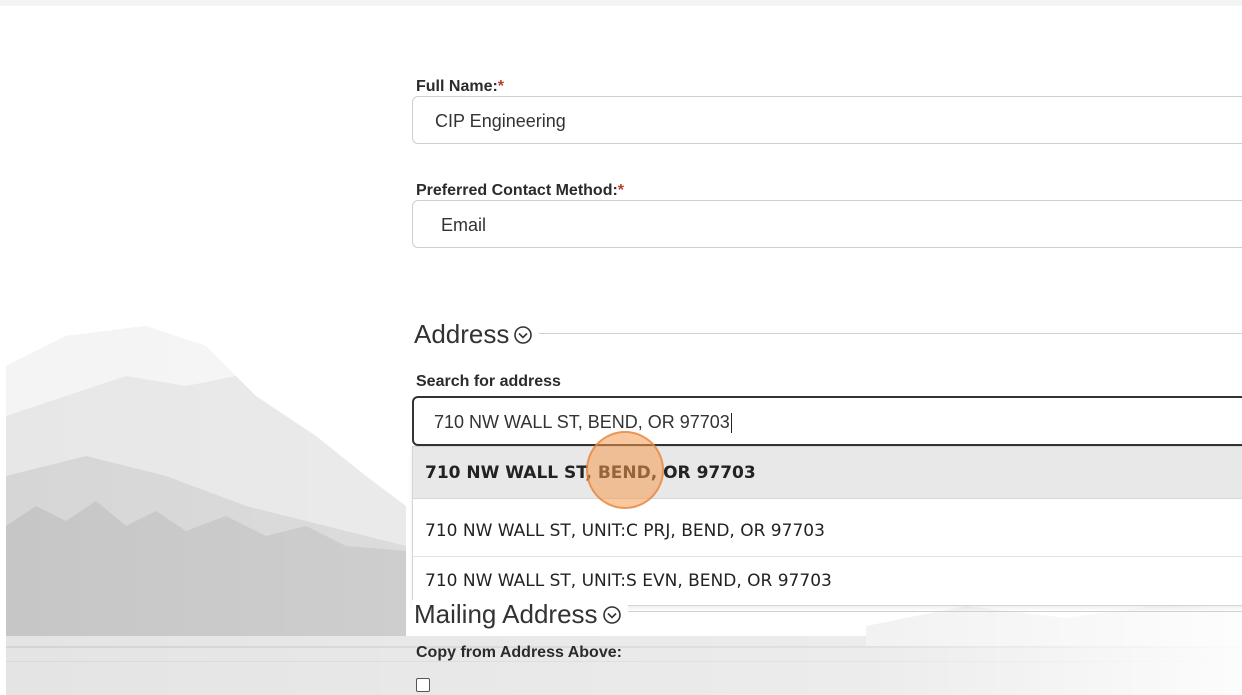 The image size is (1242, 695). Describe the element at coordinates (827, 224) in the screenshot. I see `contact-method-select: Email` at that location.